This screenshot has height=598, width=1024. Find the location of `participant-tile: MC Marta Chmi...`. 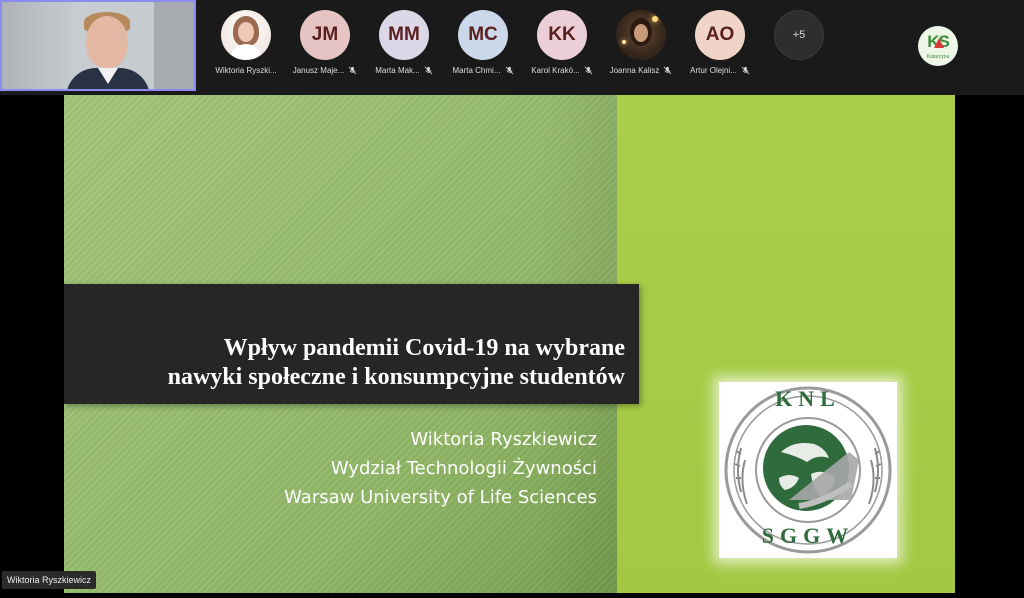

participant-tile: MC Marta Chmi... is located at coordinates (483, 47).